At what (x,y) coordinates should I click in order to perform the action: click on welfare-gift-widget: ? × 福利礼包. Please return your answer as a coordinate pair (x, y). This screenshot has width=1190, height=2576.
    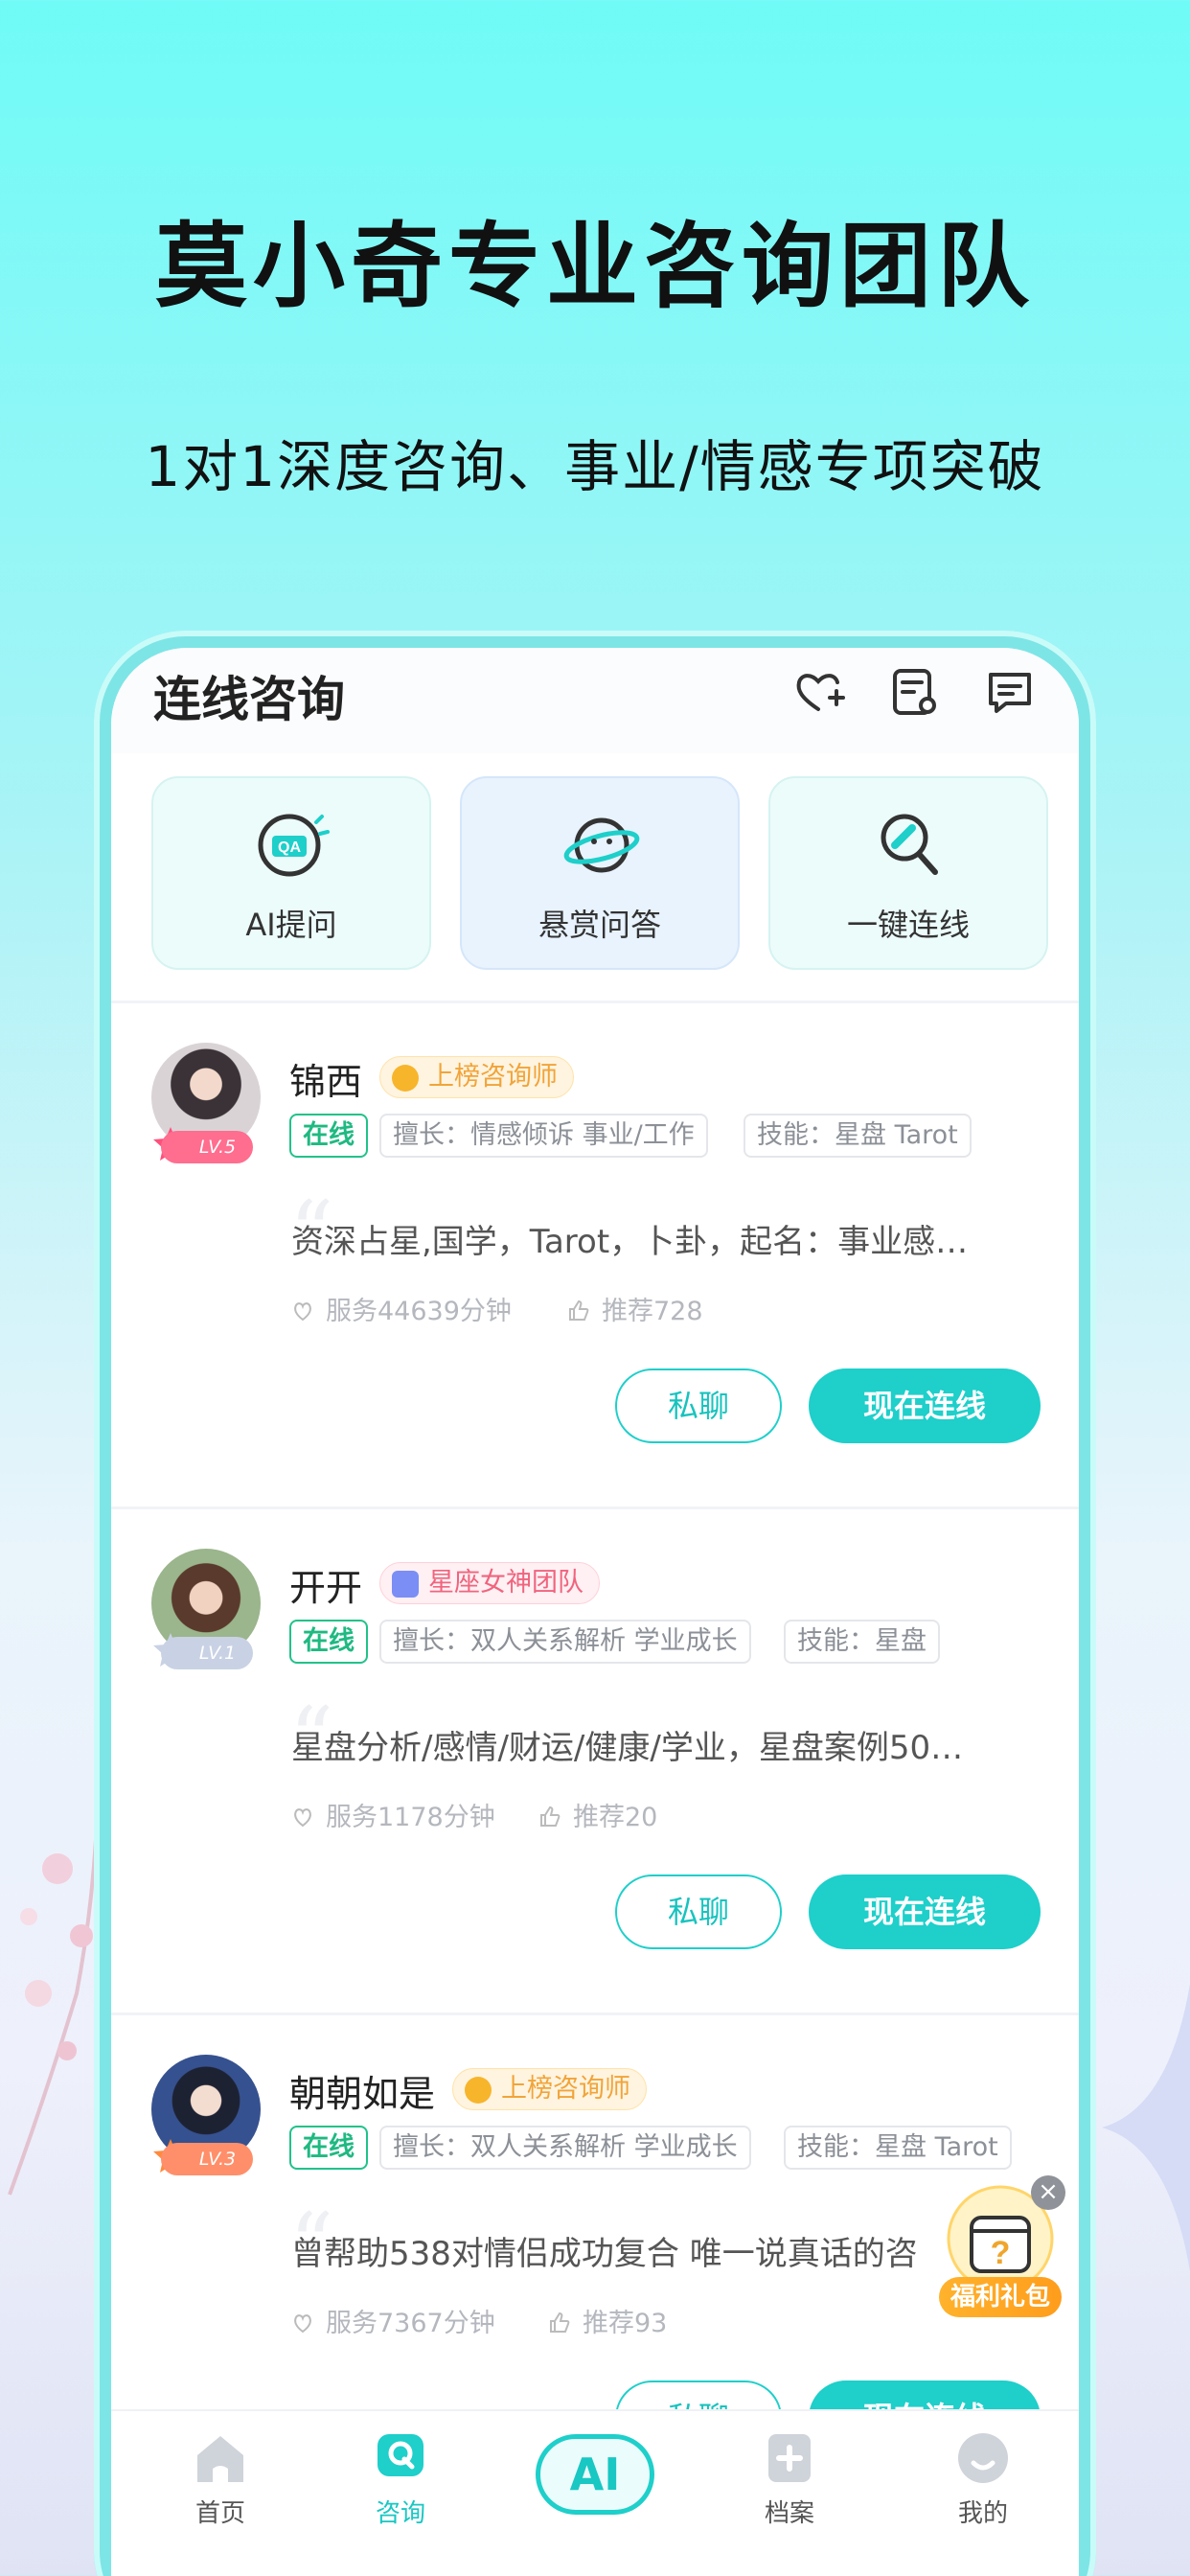
    Looking at the image, I should click on (1004, 2247).